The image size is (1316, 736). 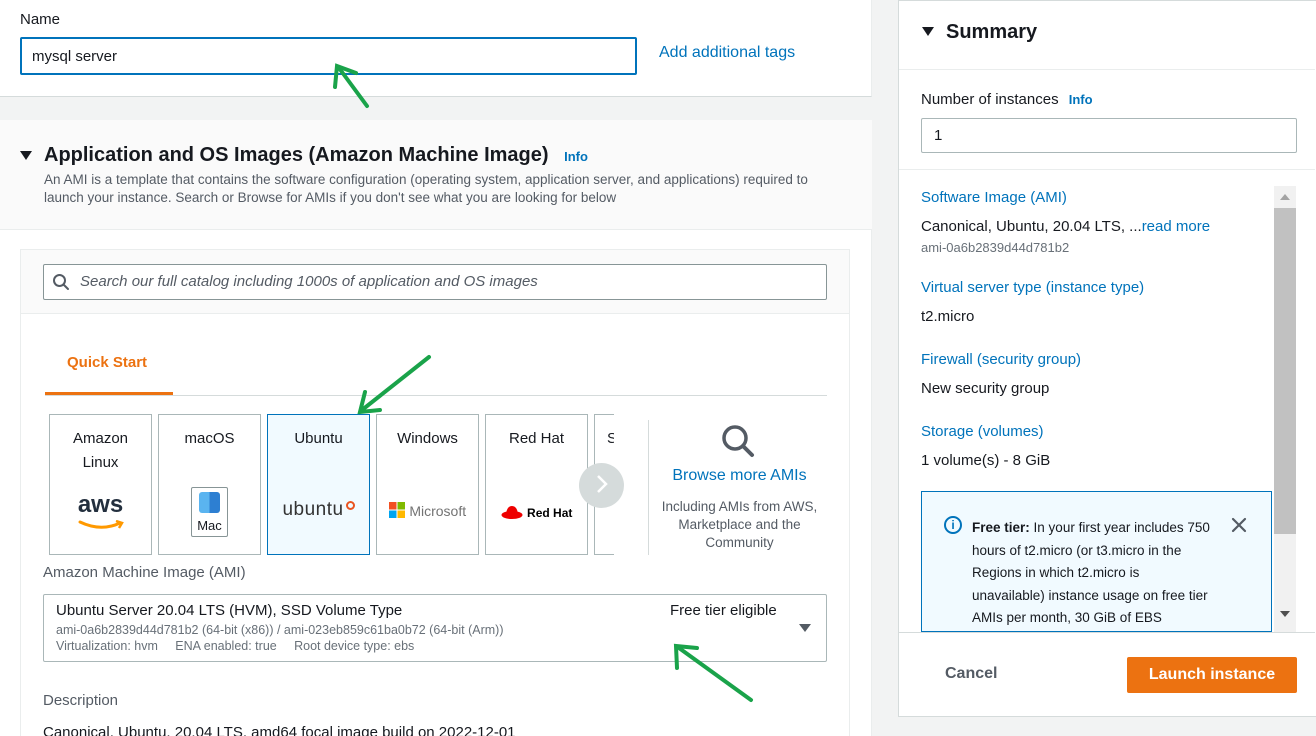 I want to click on os-card-label: Red Hat, so click(x=536, y=438).